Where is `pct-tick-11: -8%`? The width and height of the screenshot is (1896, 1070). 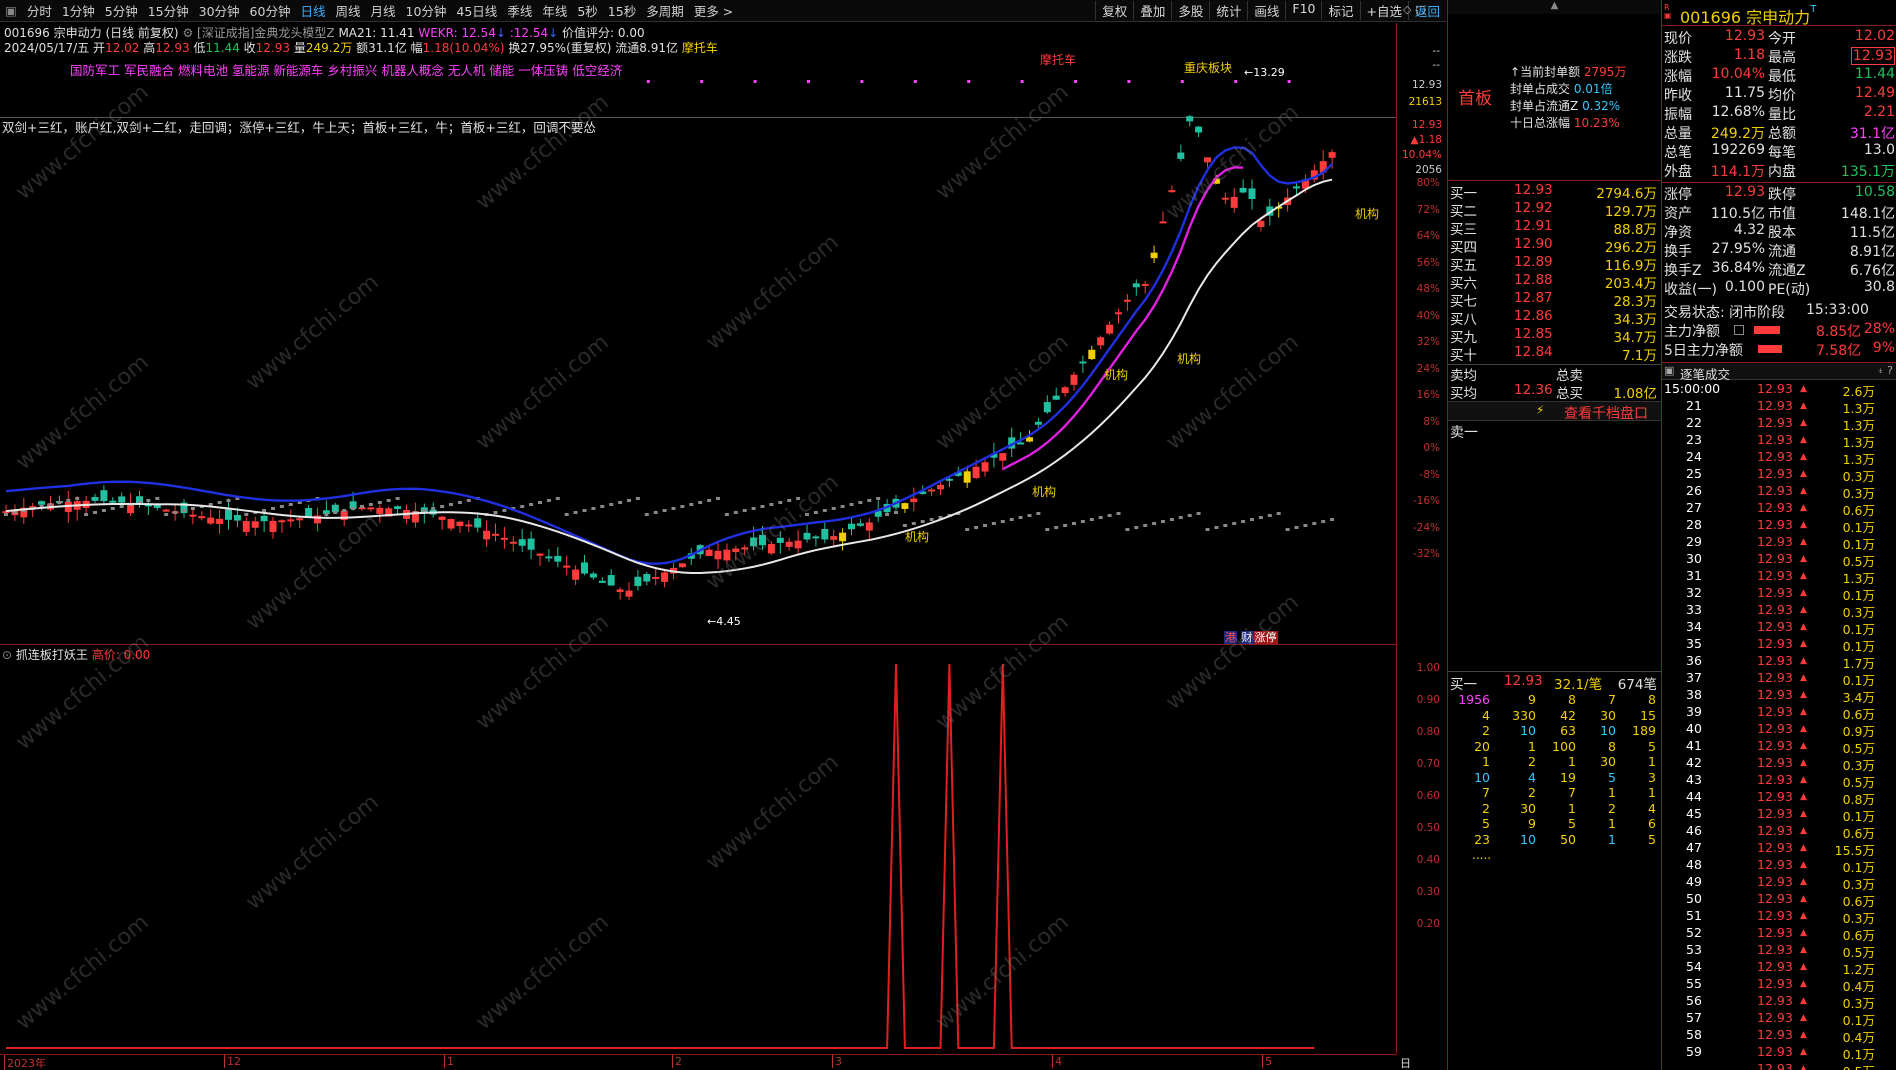 pct-tick-11: -8% is located at coordinates (1429, 474).